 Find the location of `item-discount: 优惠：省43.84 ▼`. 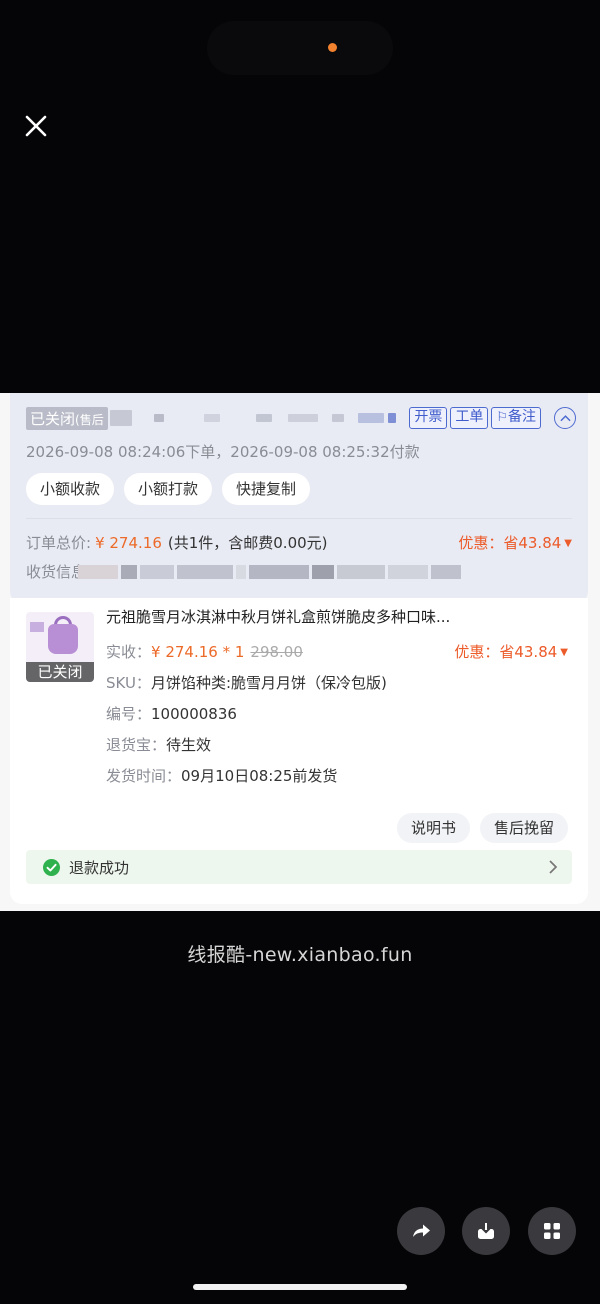

item-discount: 优惠：省43.84 ▼ is located at coordinates (511, 651).